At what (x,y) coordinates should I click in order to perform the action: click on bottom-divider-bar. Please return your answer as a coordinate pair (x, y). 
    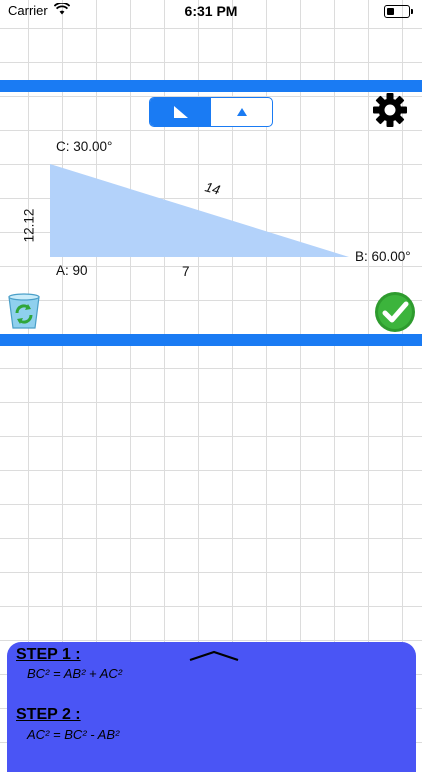
    Looking at the image, I should click on (211, 340).